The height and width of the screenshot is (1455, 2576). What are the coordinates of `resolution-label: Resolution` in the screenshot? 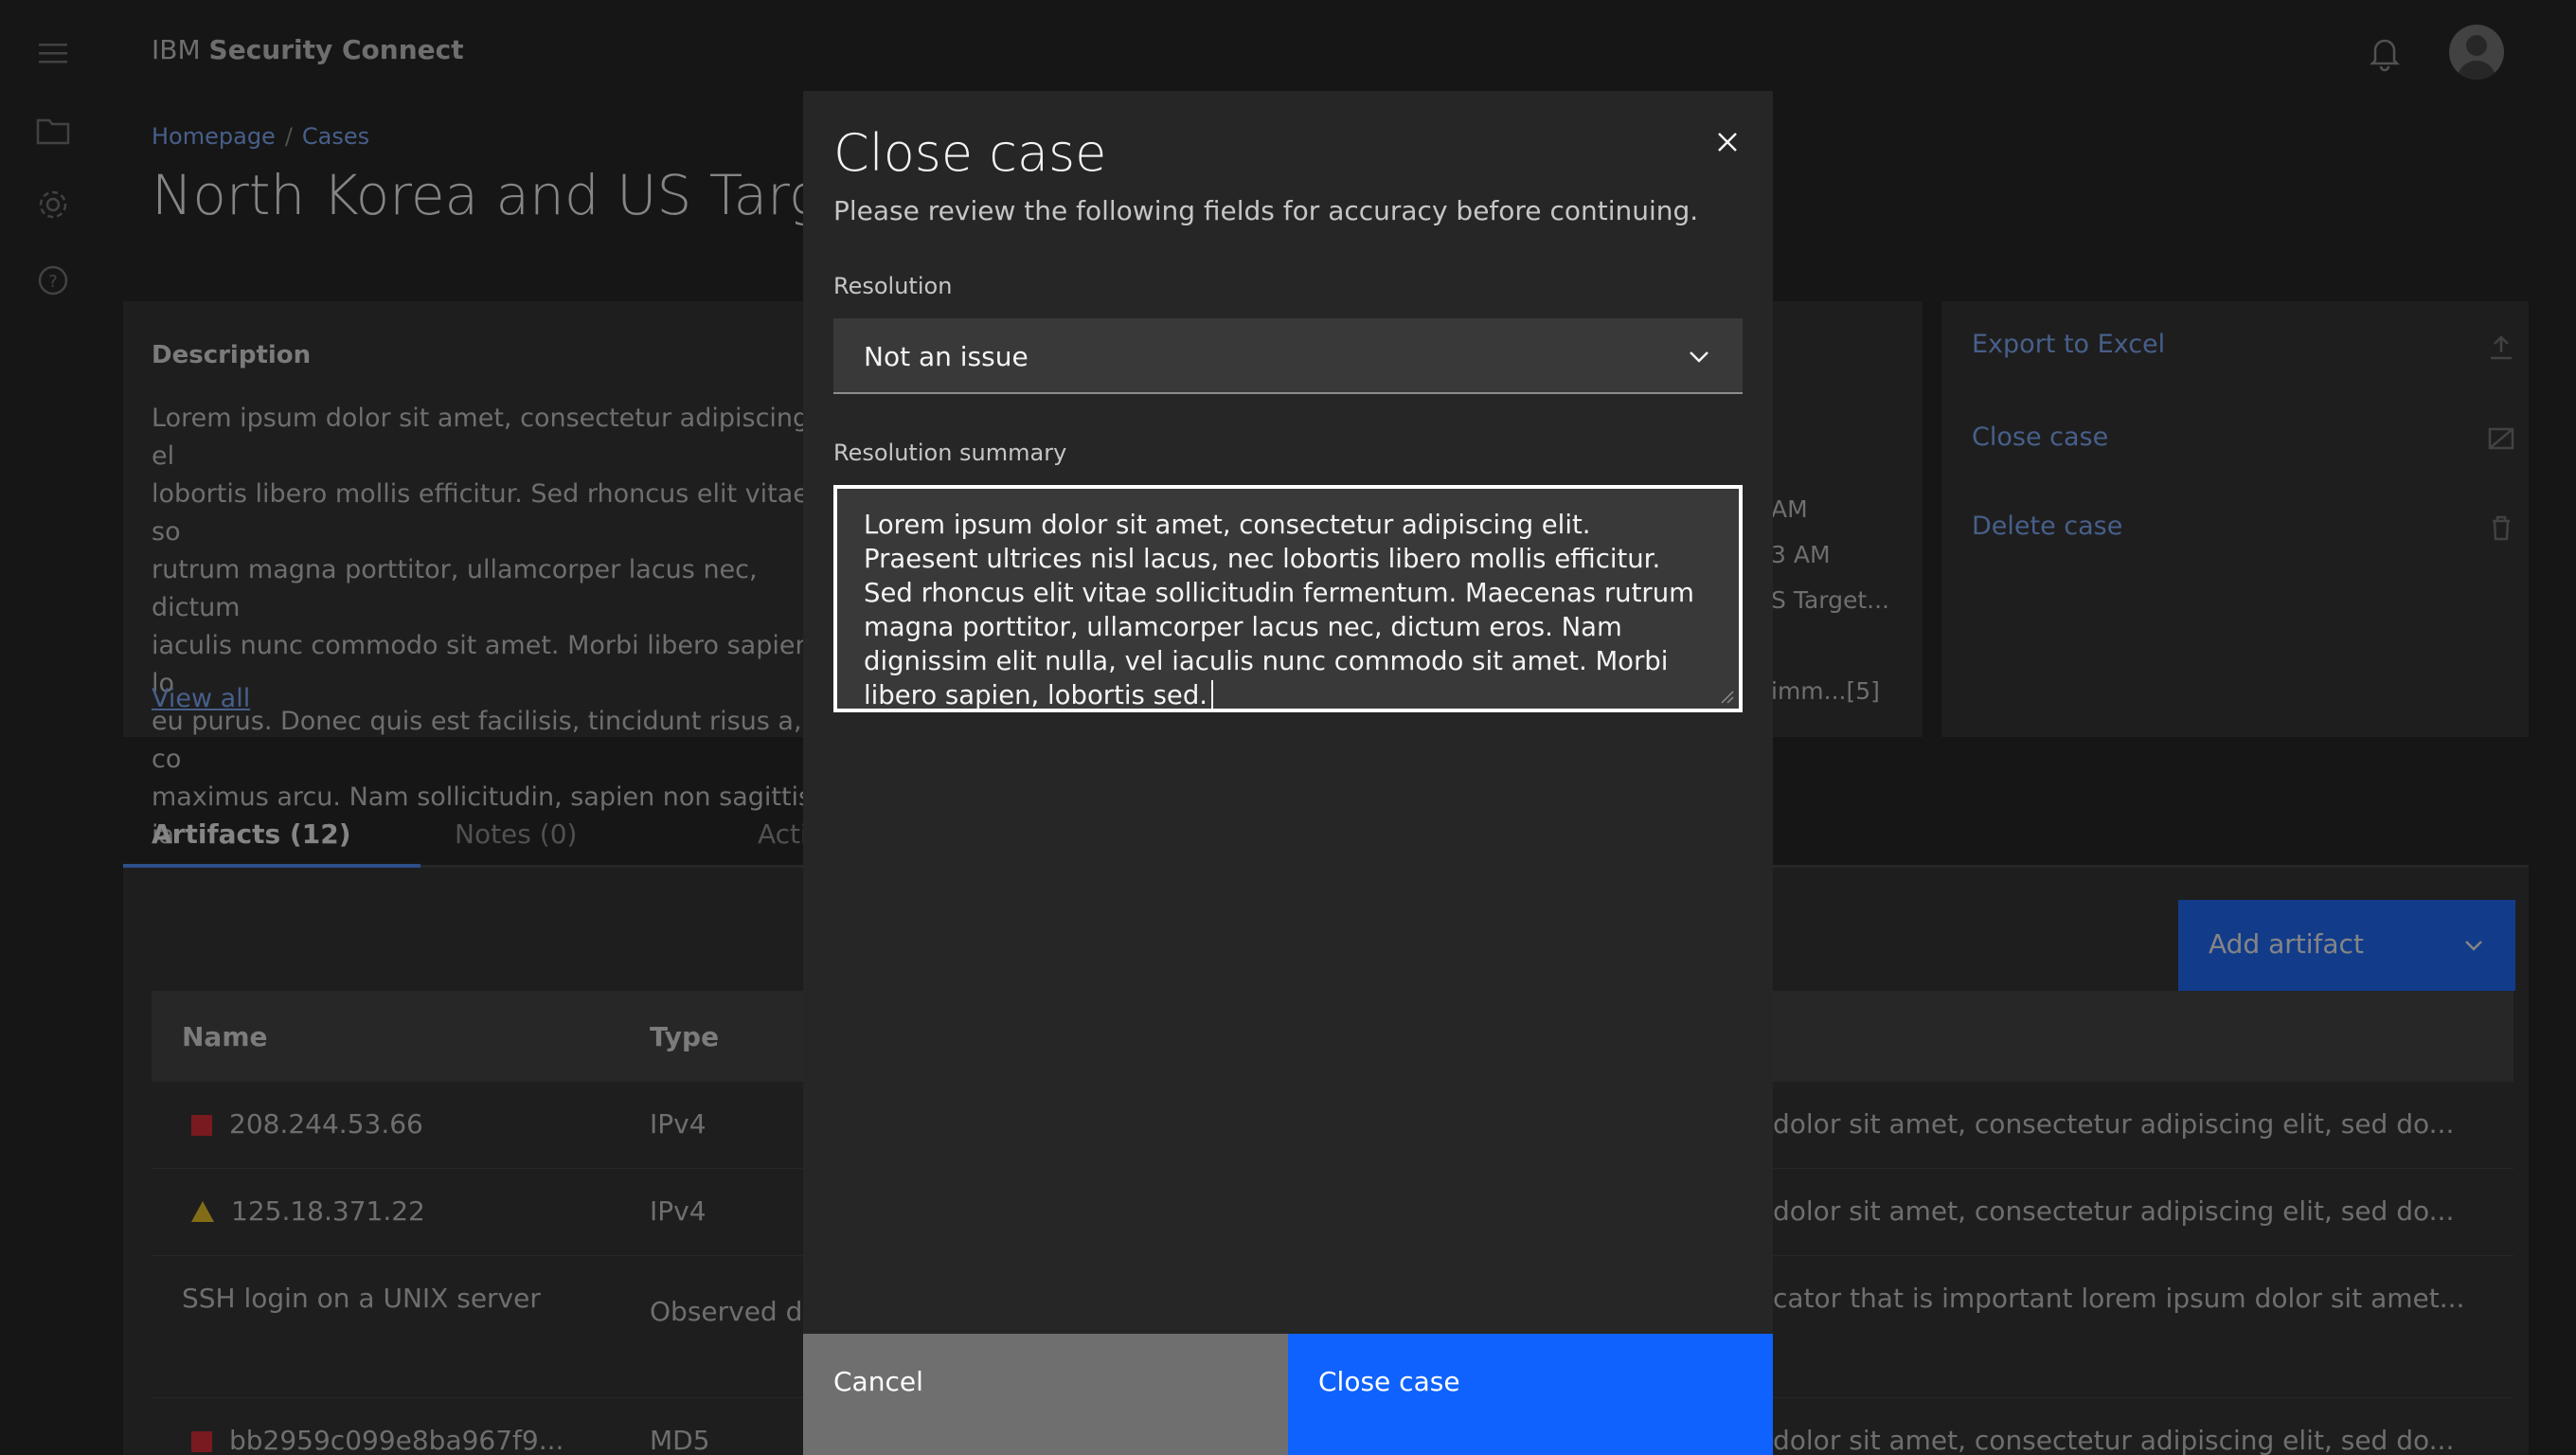 It's located at (893, 286).